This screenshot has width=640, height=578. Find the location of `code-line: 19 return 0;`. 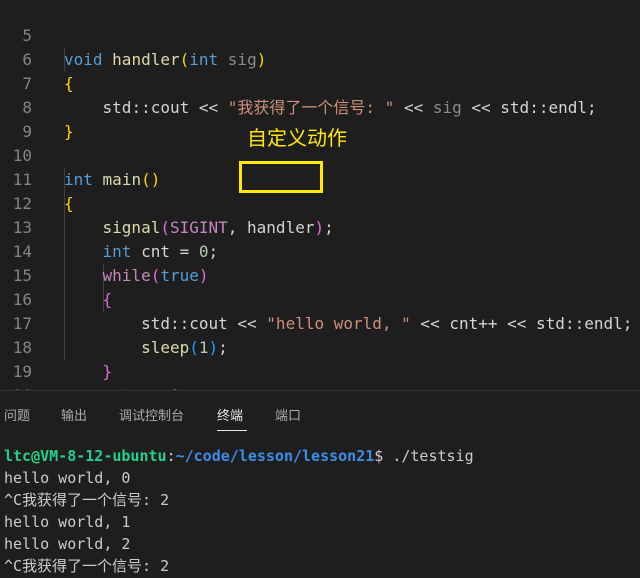

code-line: 19 return 0; is located at coordinates (95, 363).